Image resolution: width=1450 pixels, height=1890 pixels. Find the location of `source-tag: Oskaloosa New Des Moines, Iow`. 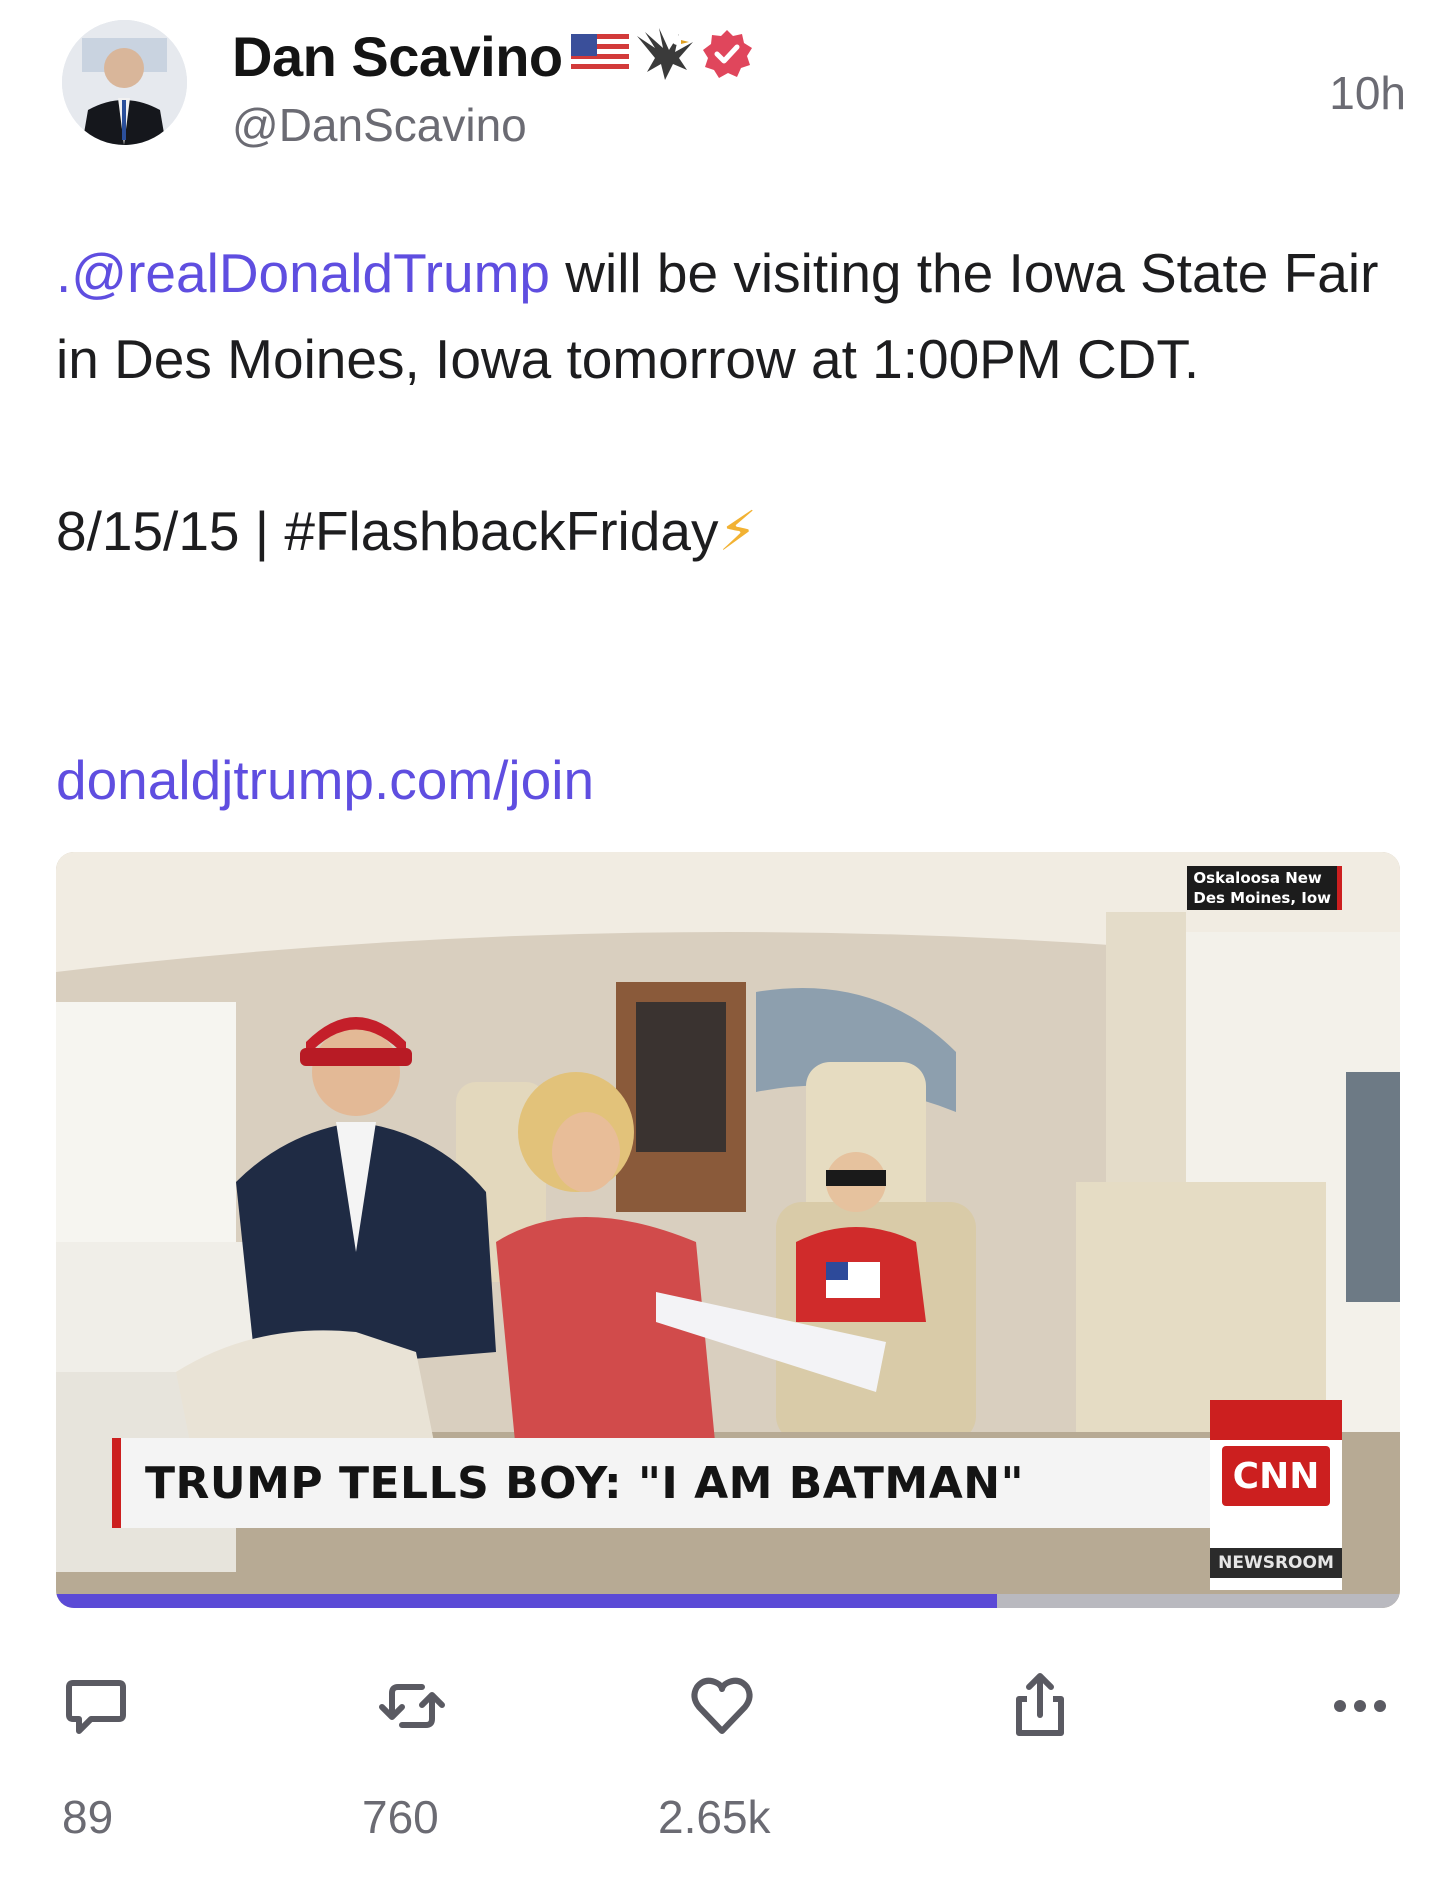

source-tag: Oskaloosa New Des Moines, Iow is located at coordinates (1264, 888).